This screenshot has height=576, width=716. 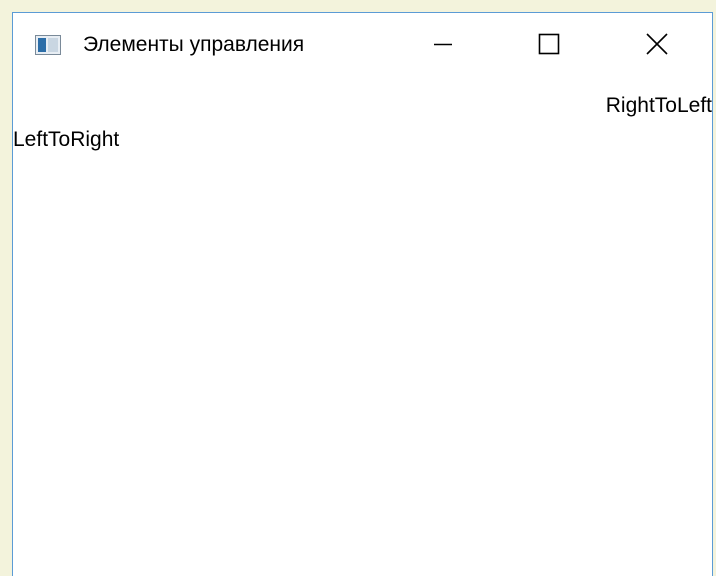 I want to click on left-to-right-label: LeftToRight, so click(x=66, y=139).